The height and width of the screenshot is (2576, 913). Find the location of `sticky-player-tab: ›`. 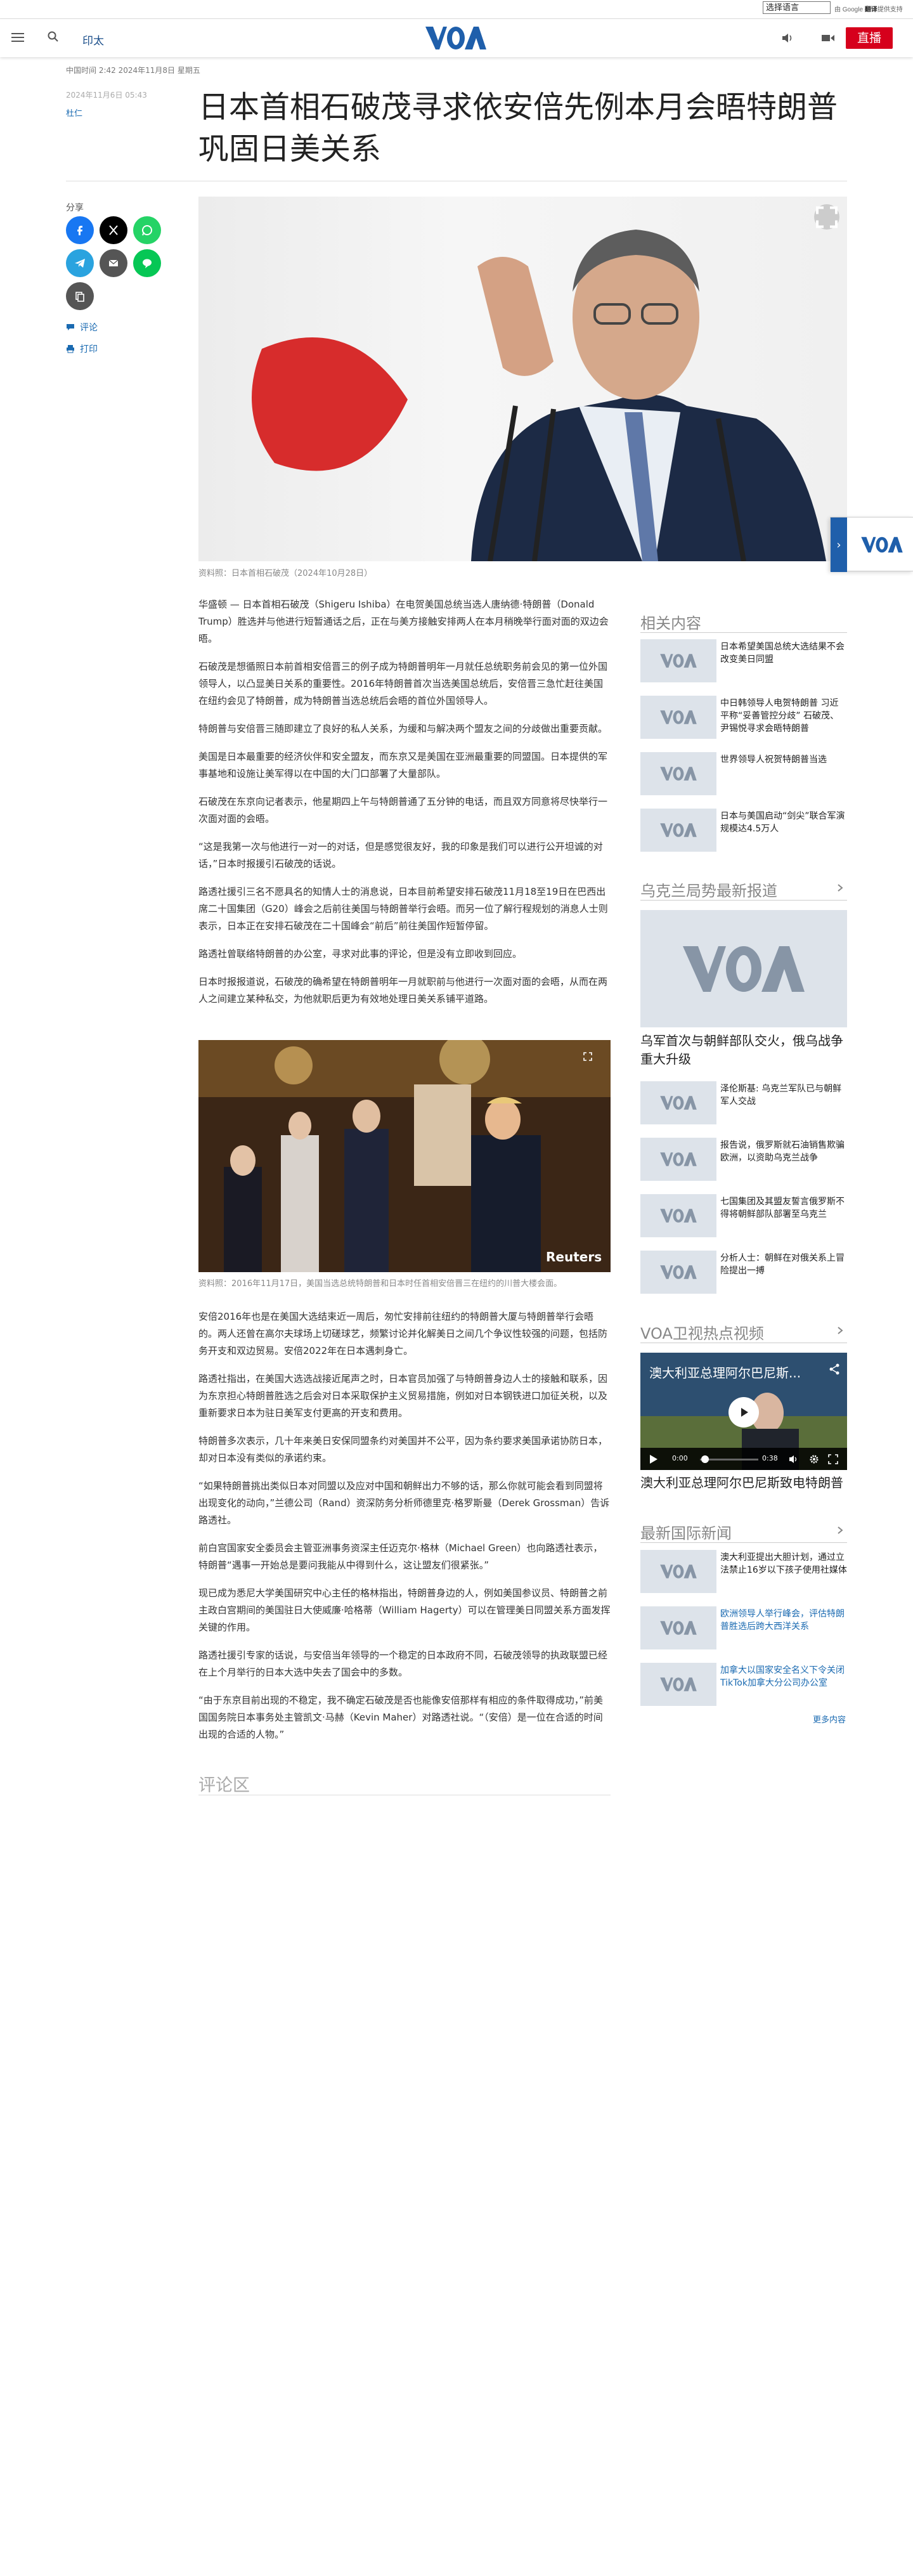

sticky-player-tab: › is located at coordinates (871, 544).